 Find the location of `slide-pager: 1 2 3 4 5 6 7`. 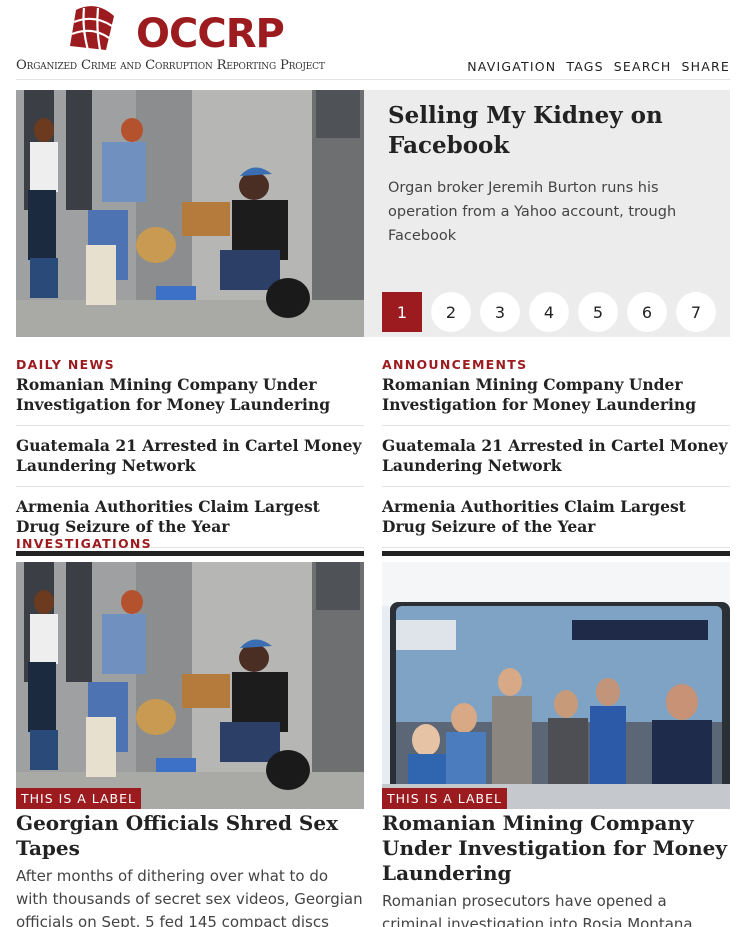

slide-pager: 1 2 3 4 5 6 7 is located at coordinates (549, 312).